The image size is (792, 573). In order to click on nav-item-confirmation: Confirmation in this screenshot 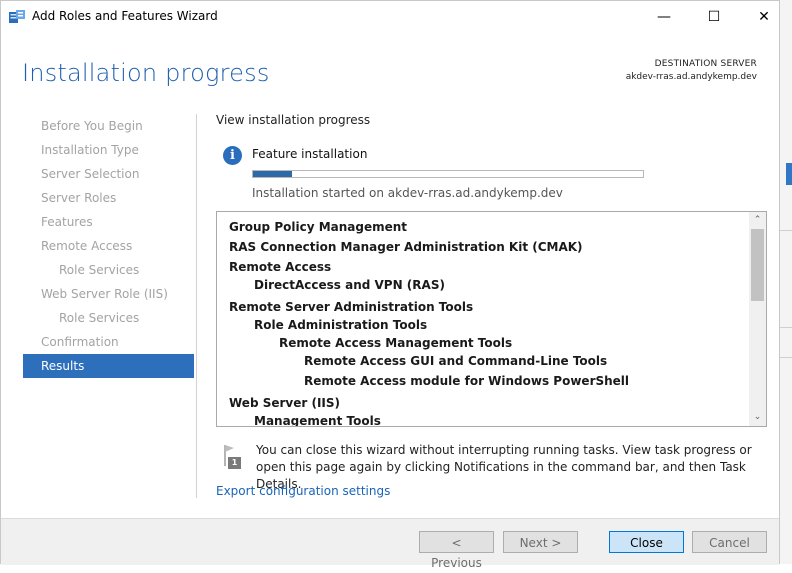, I will do `click(108, 342)`.